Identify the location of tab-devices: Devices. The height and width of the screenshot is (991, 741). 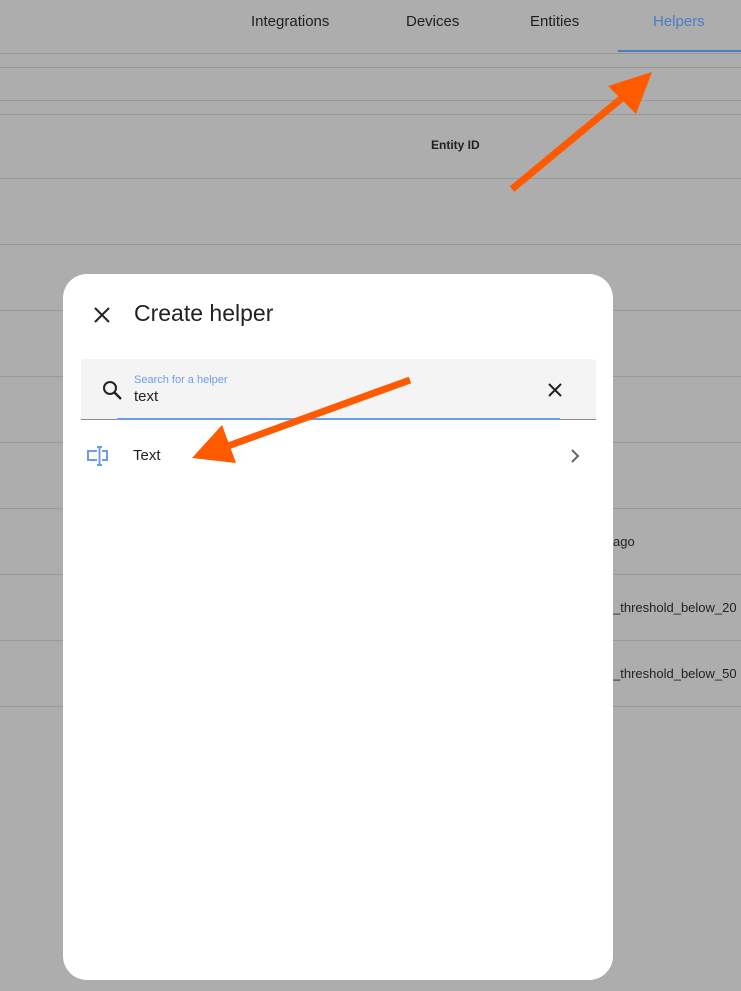
(432, 21).